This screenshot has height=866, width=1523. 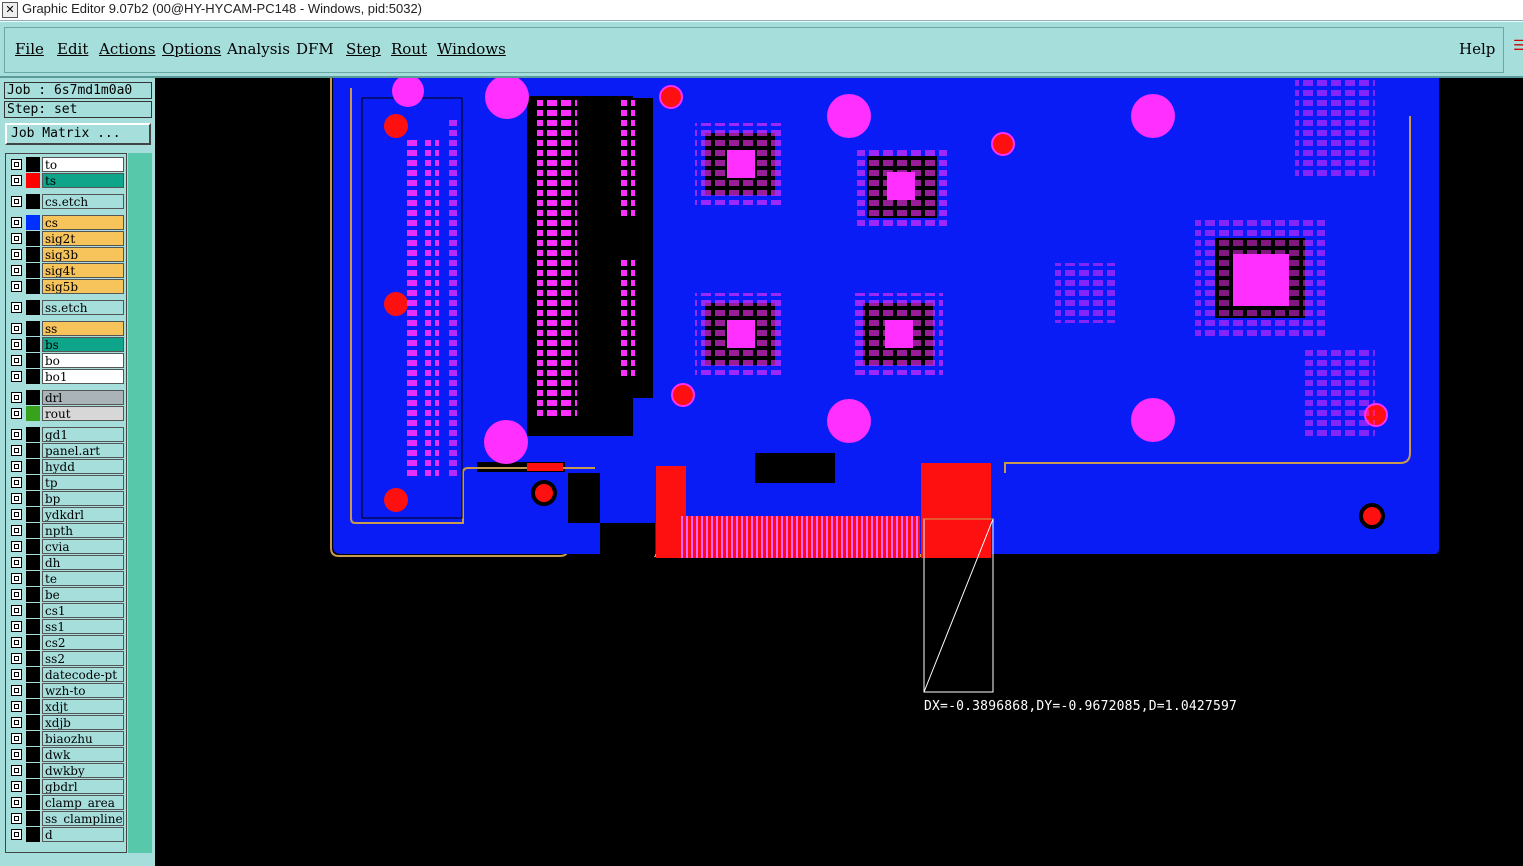 I want to click on menu-actions: Actions, so click(x=127, y=49).